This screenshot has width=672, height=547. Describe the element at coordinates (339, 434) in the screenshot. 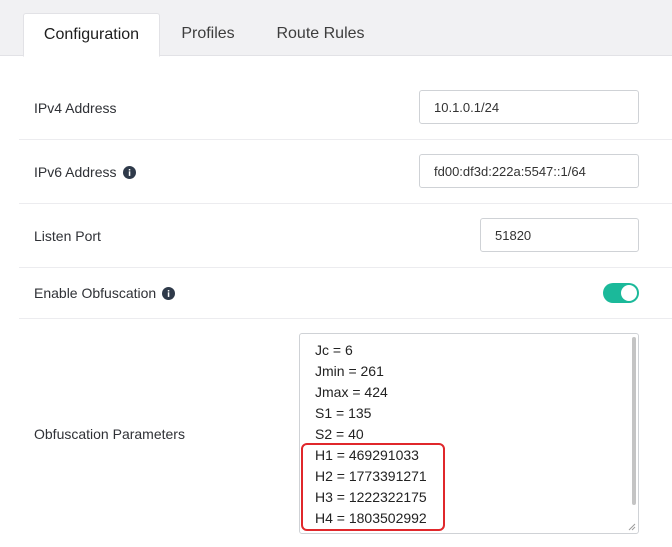

I see `param-line: S2 = 40` at that location.